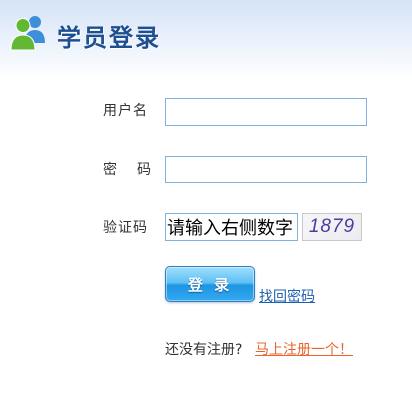  What do you see at coordinates (128, 170) in the screenshot?
I see `password-label: 密 码` at bounding box center [128, 170].